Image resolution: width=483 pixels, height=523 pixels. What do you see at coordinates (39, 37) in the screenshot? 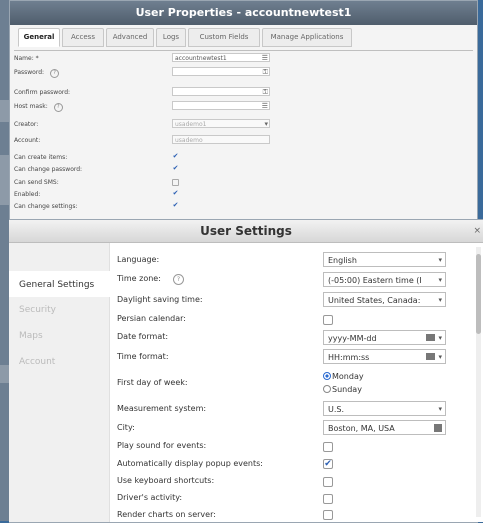
I see `tab-general: General` at bounding box center [39, 37].